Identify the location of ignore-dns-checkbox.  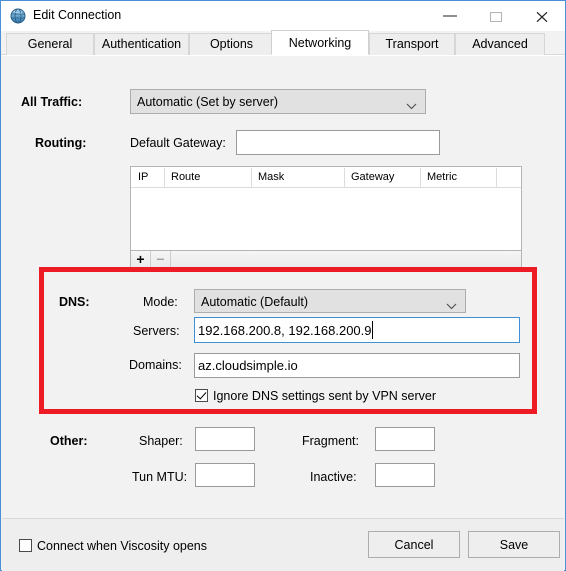
(201, 395).